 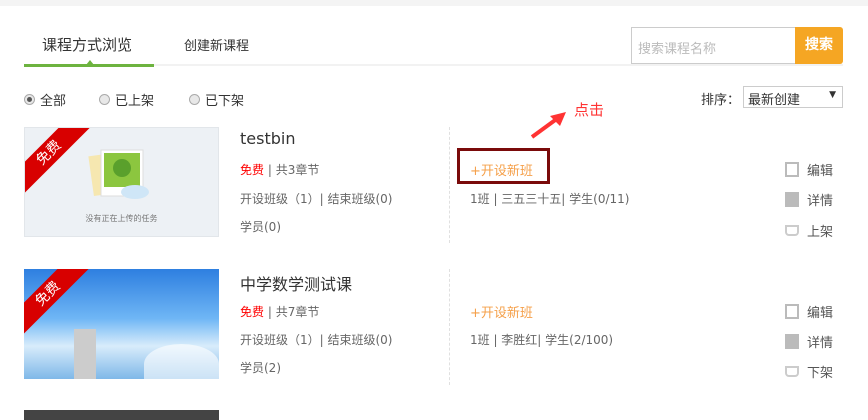 I want to click on filter-unpublished: 已下架, so click(x=216, y=99).